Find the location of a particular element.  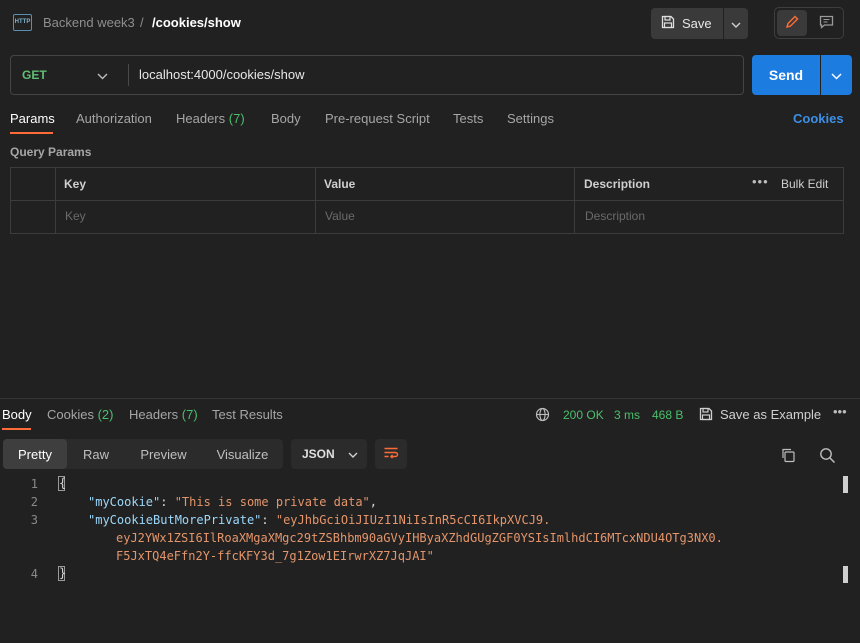

response-tab-headers-count: (7) is located at coordinates (189, 414).